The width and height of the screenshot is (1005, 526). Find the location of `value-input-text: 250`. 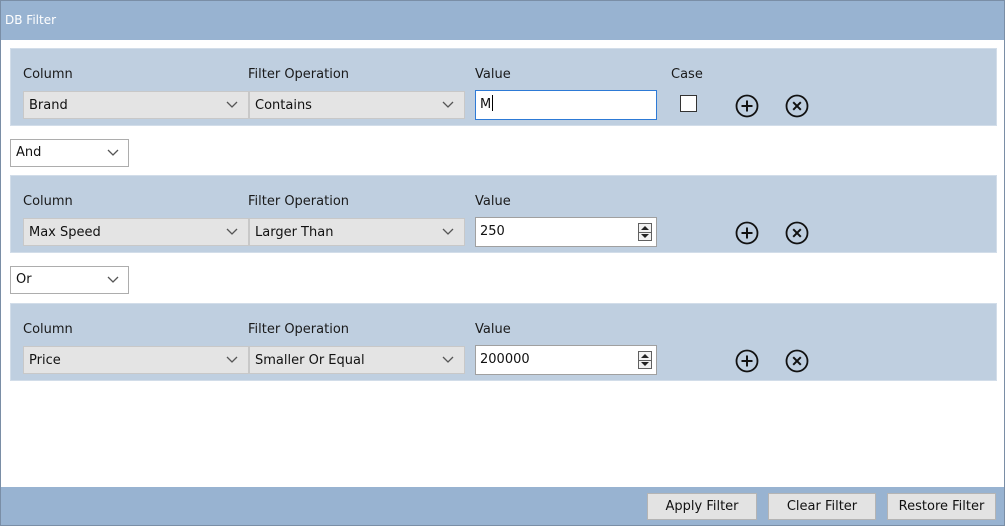

value-input-text: 250 is located at coordinates (492, 231).